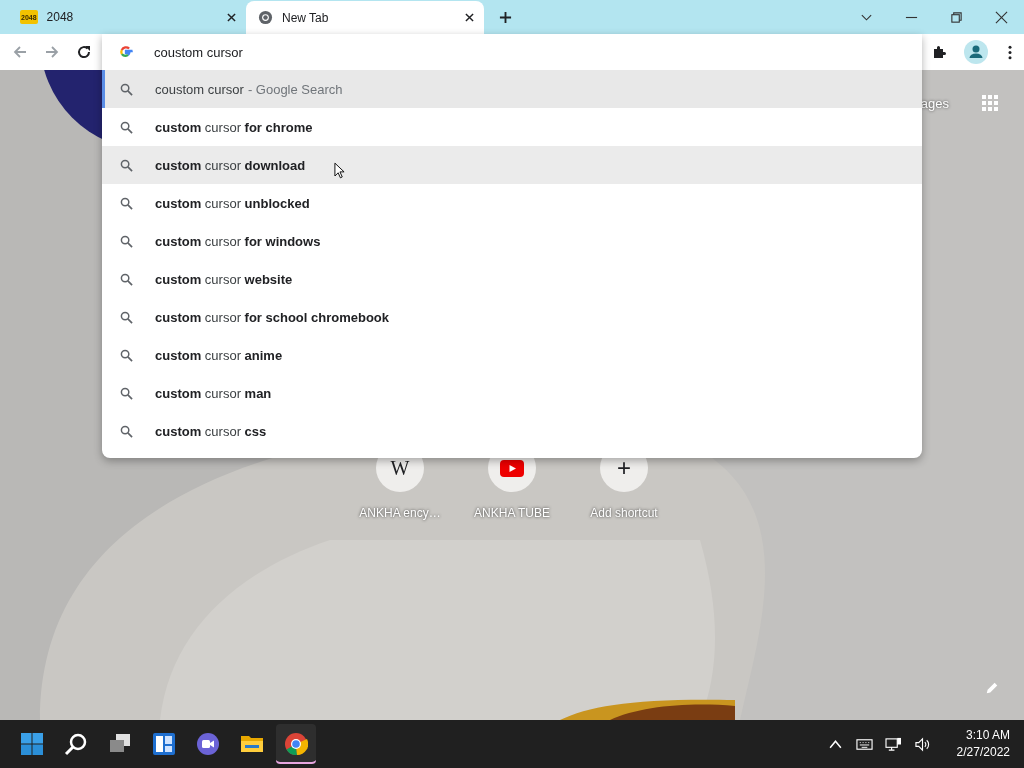  Describe the element at coordinates (512, 355) in the screenshot. I see `suggestion-item: custom cursor anime` at that location.